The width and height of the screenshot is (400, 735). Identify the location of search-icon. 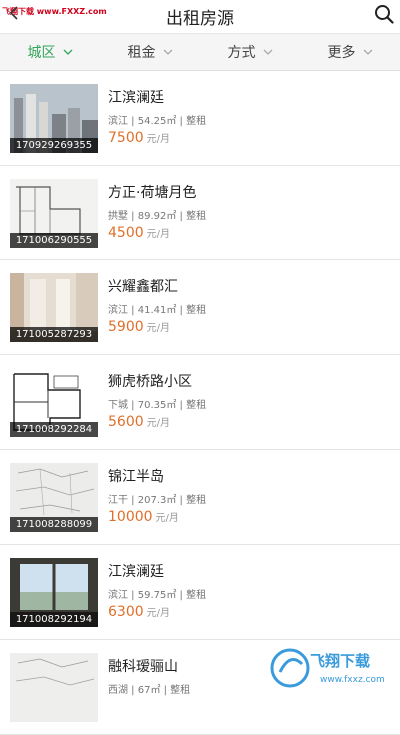
(384, 14).